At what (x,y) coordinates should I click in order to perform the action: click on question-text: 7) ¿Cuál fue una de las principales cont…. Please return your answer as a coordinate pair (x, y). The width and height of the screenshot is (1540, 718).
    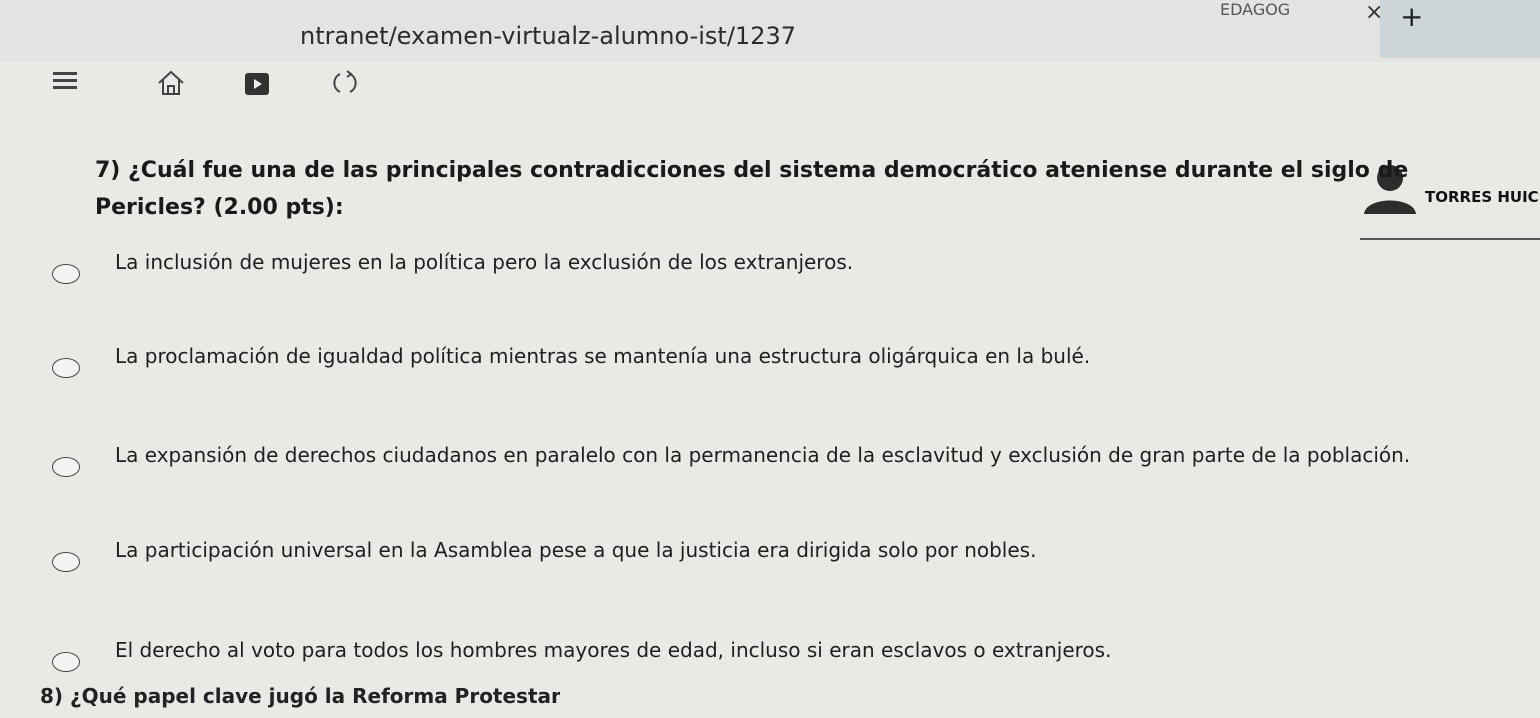
    Looking at the image, I should click on (790, 189).